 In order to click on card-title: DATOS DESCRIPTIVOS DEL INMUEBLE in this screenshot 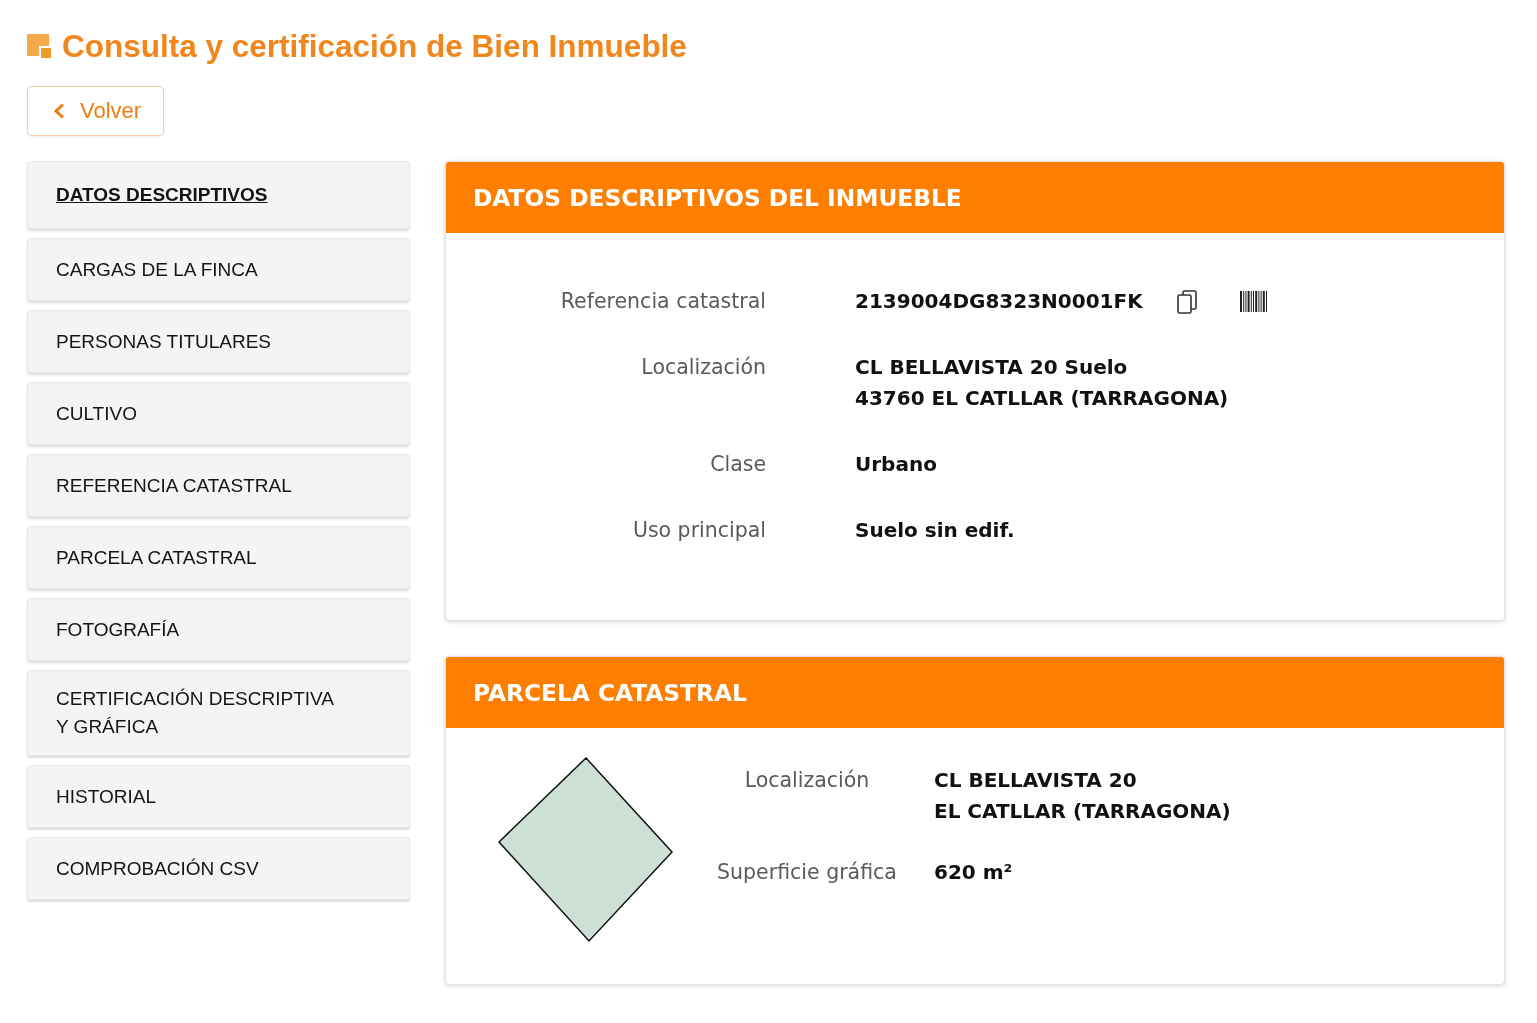, I will do `click(717, 197)`.